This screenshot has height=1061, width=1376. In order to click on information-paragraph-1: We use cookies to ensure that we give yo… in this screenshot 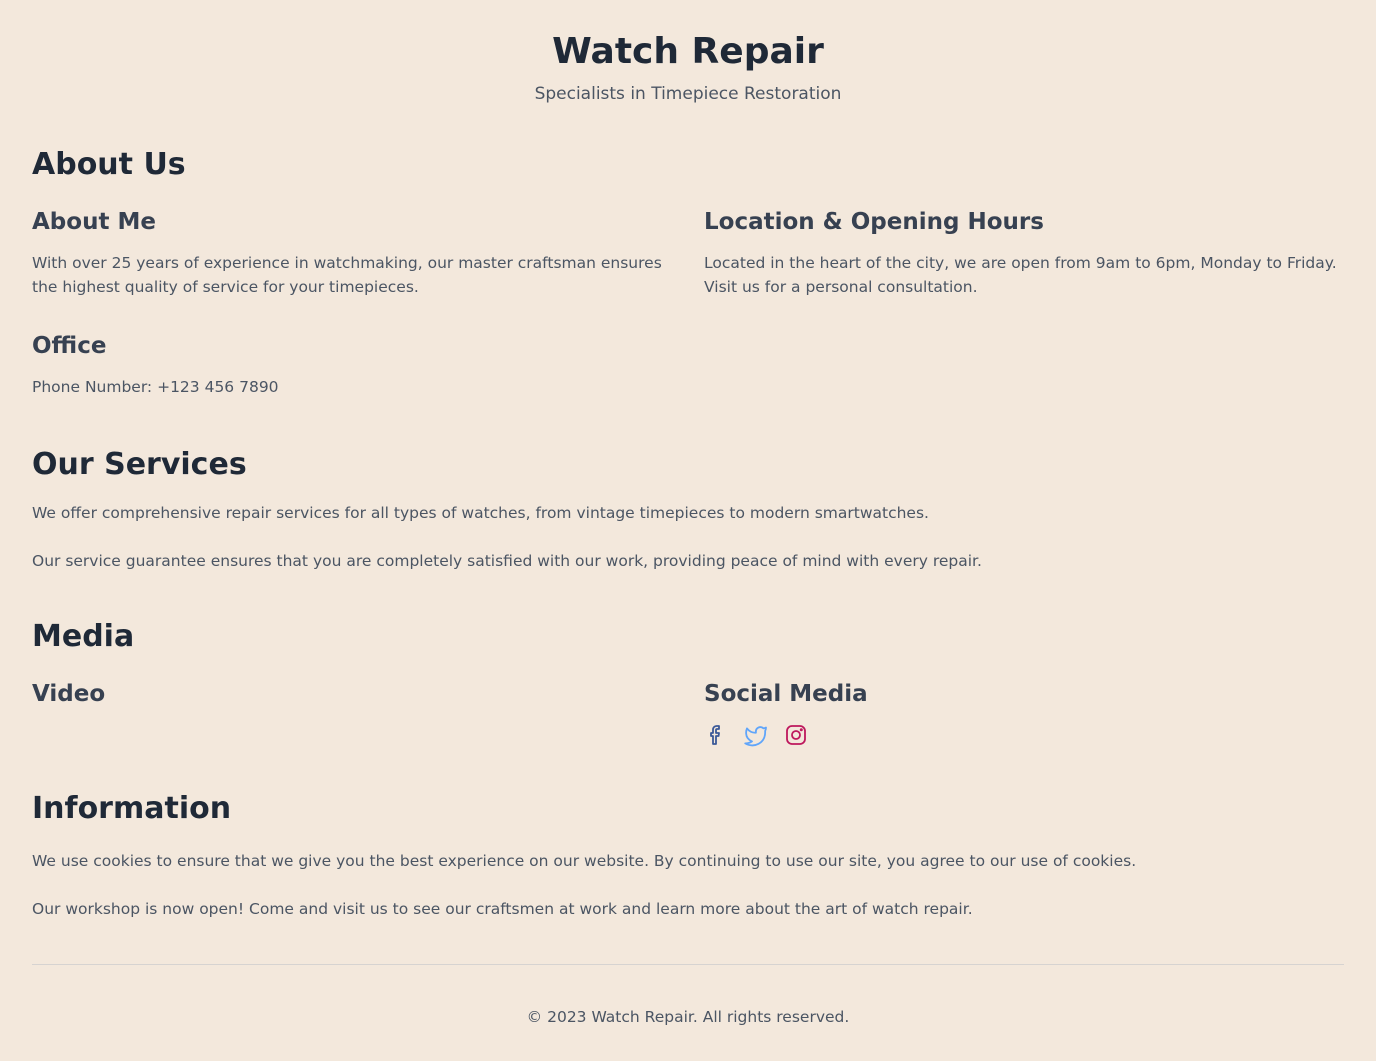, I will do `click(584, 861)`.